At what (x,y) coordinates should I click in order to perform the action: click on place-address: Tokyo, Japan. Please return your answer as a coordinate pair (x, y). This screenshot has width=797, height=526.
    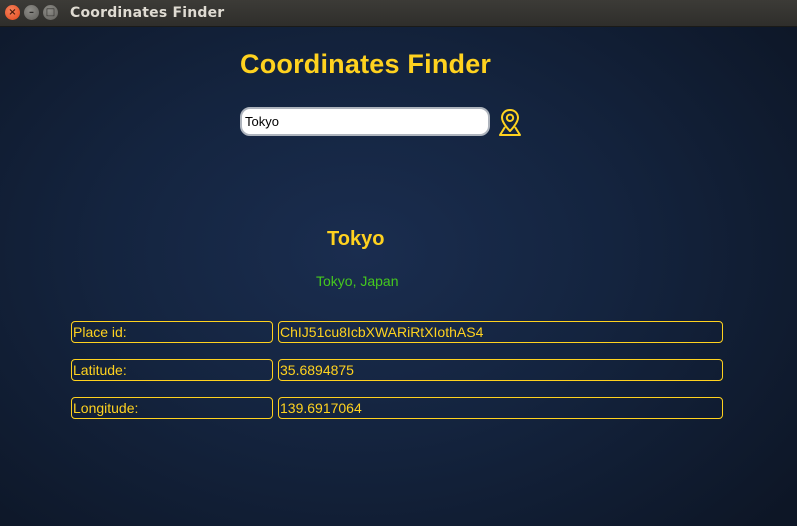
    Looking at the image, I should click on (357, 281).